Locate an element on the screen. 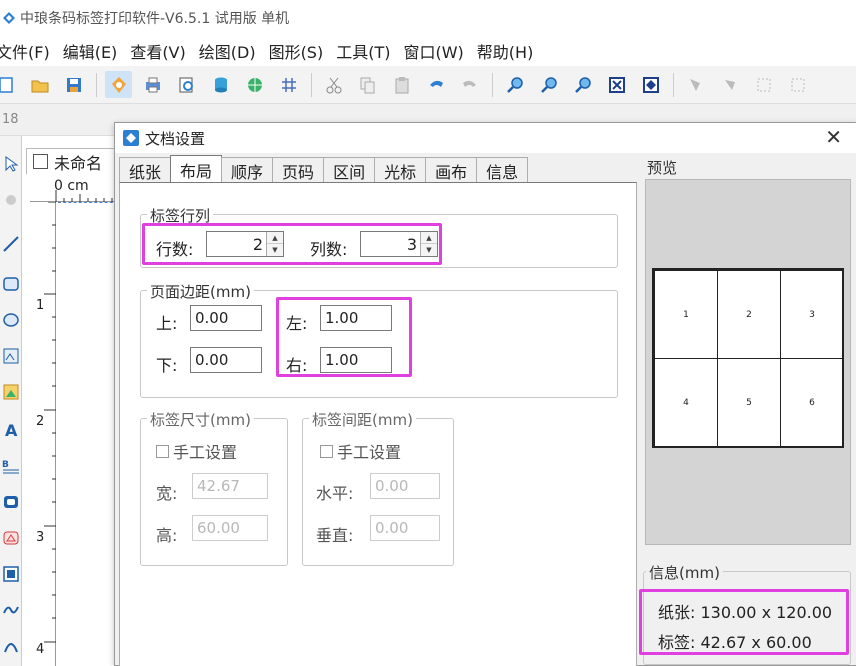  dialog-app-icon is located at coordinates (131, 138).